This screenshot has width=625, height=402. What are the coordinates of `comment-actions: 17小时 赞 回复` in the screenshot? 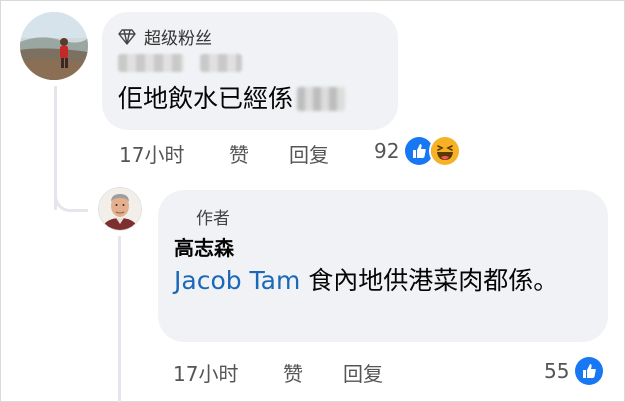 It's located at (224, 153).